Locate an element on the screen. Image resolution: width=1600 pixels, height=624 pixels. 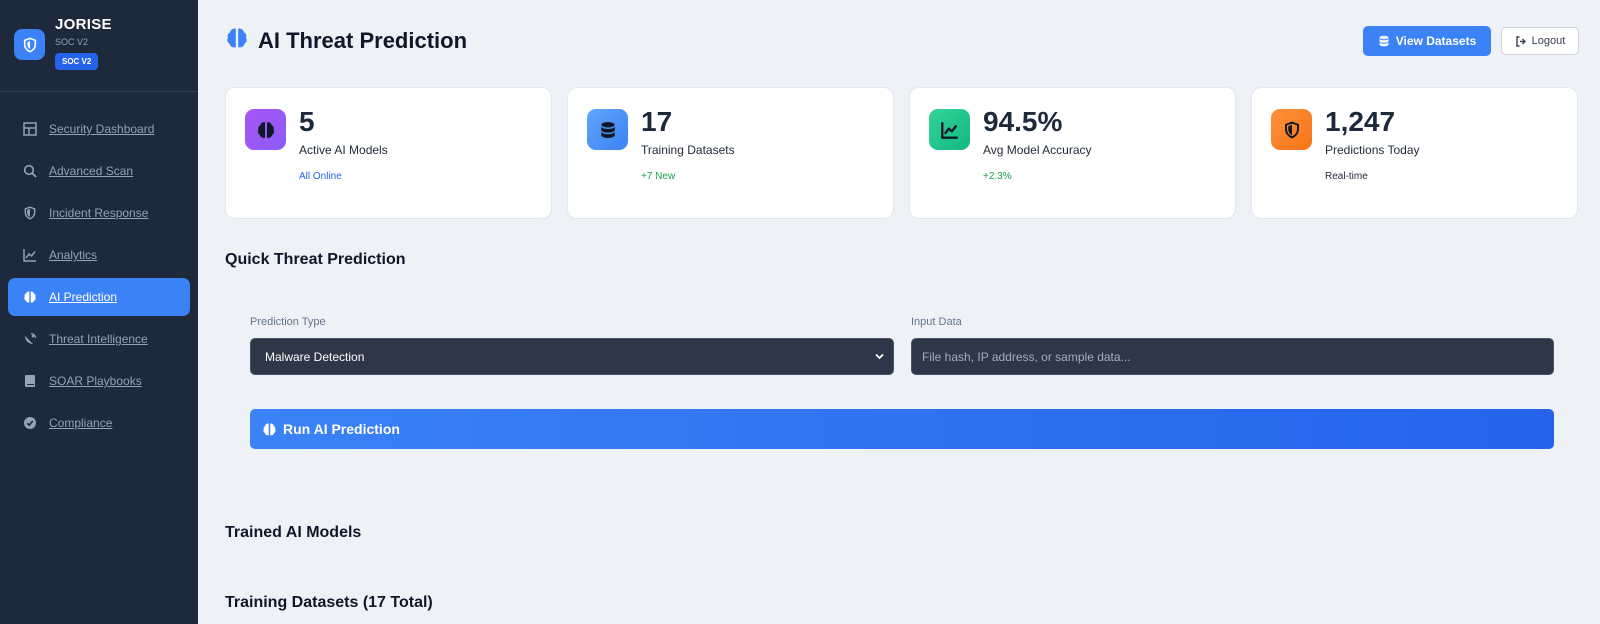
book-icon is located at coordinates (30, 381).